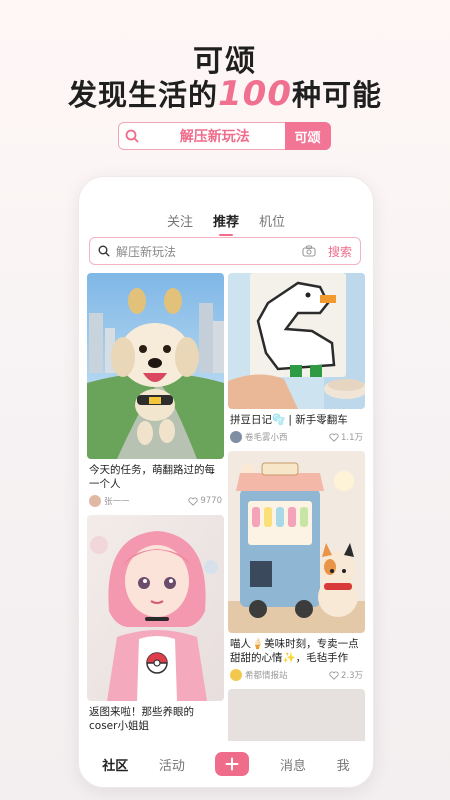 This screenshot has height=800, width=450. Describe the element at coordinates (255, 94) in the screenshot. I see `hero-subtitle-highlight: 100` at that location.